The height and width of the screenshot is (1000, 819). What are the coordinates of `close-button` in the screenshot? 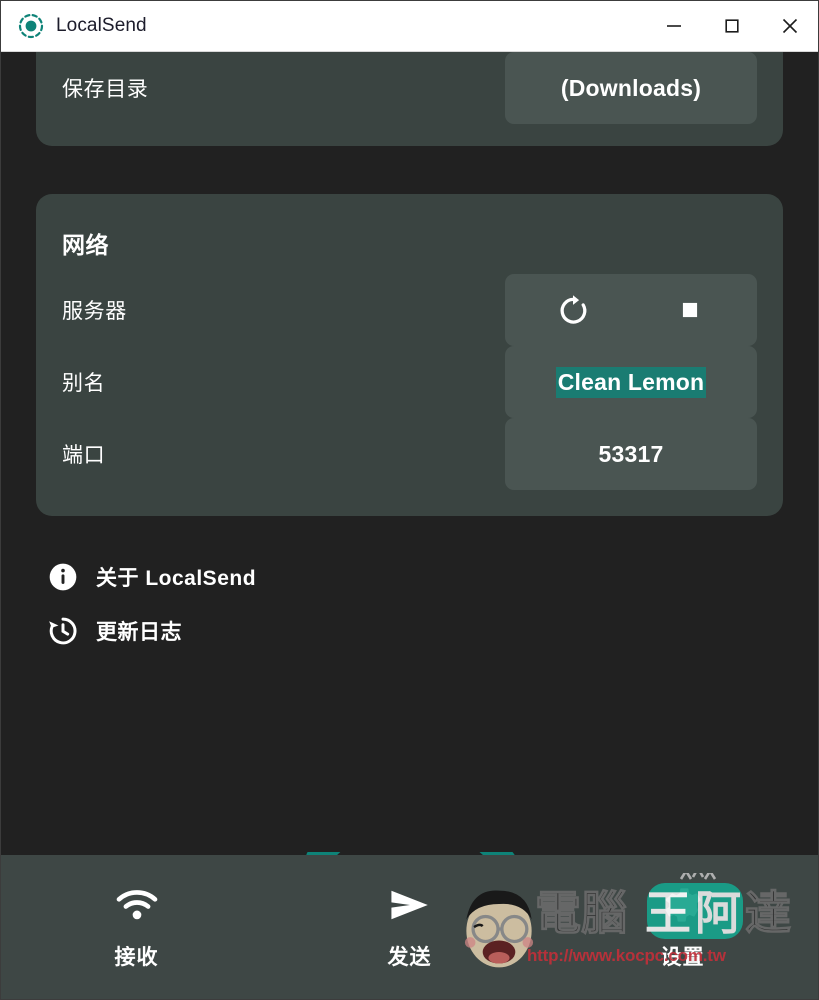 It's located at (790, 26).